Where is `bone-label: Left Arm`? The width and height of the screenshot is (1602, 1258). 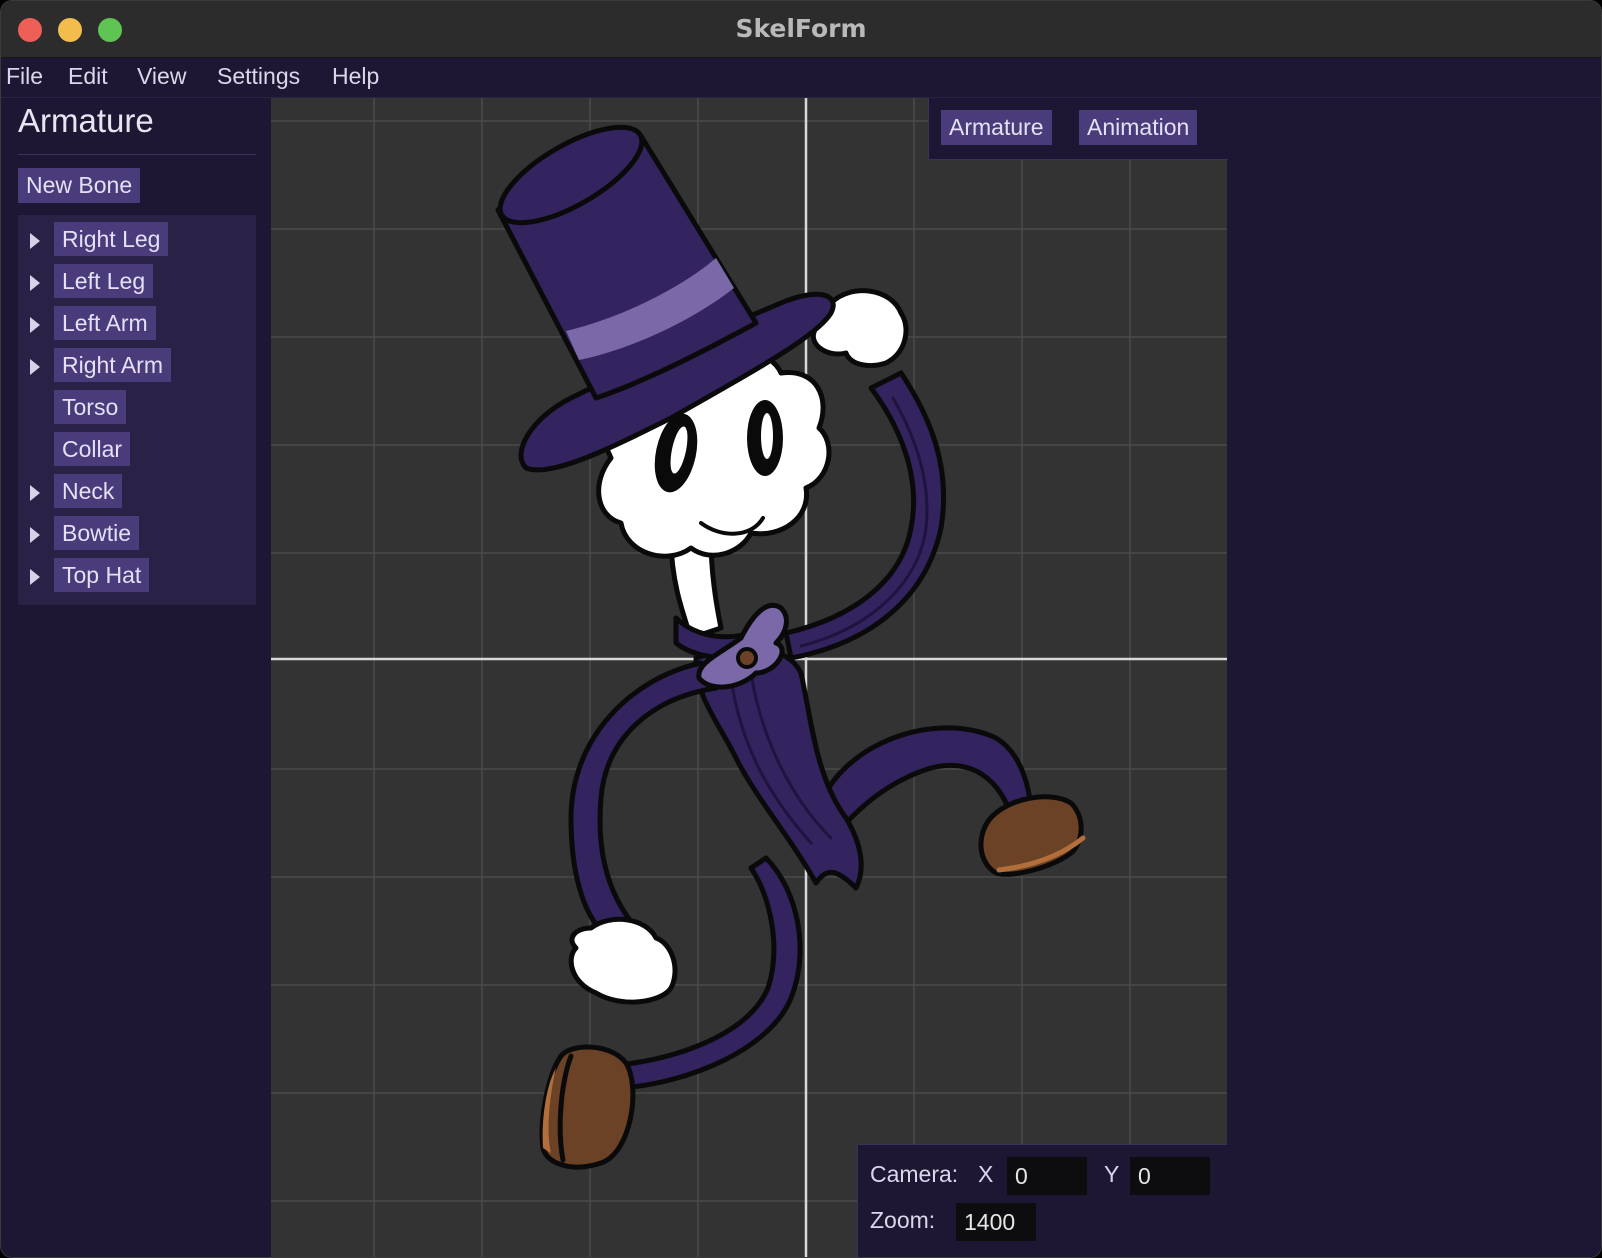
bone-label: Left Arm is located at coordinates (105, 323).